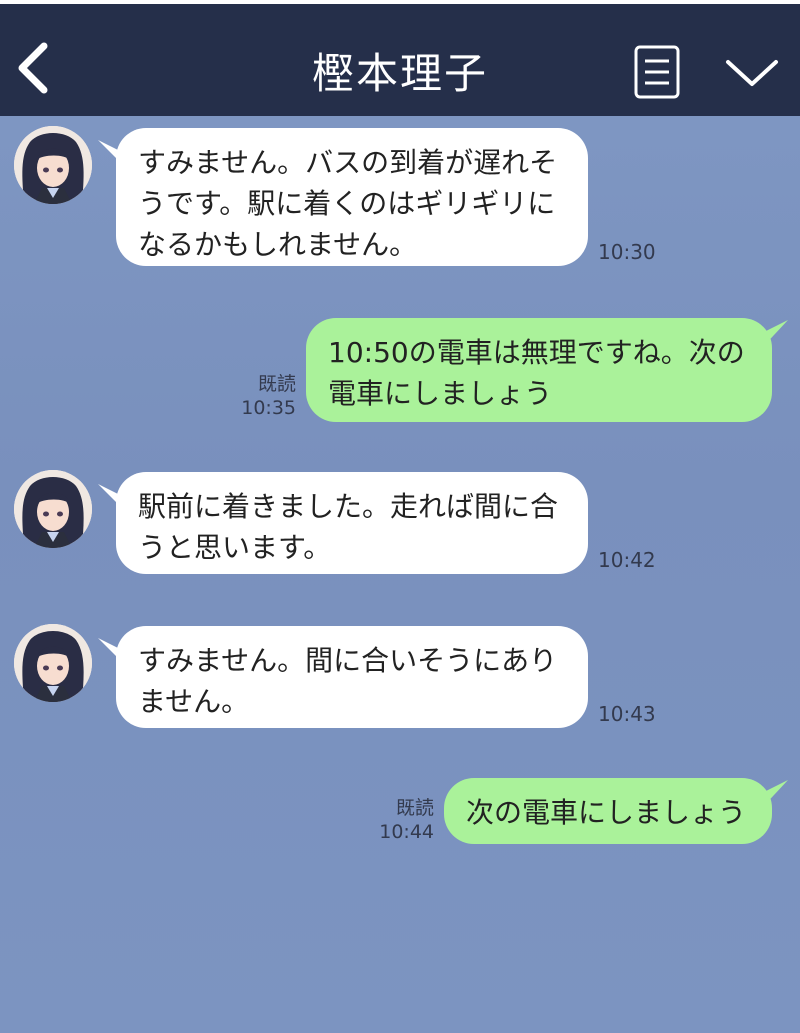  Describe the element at coordinates (539, 370) in the screenshot. I see `message-bubble-outgoing: 10:50の電車は無理ですね。次の 電車にしましょう` at that location.